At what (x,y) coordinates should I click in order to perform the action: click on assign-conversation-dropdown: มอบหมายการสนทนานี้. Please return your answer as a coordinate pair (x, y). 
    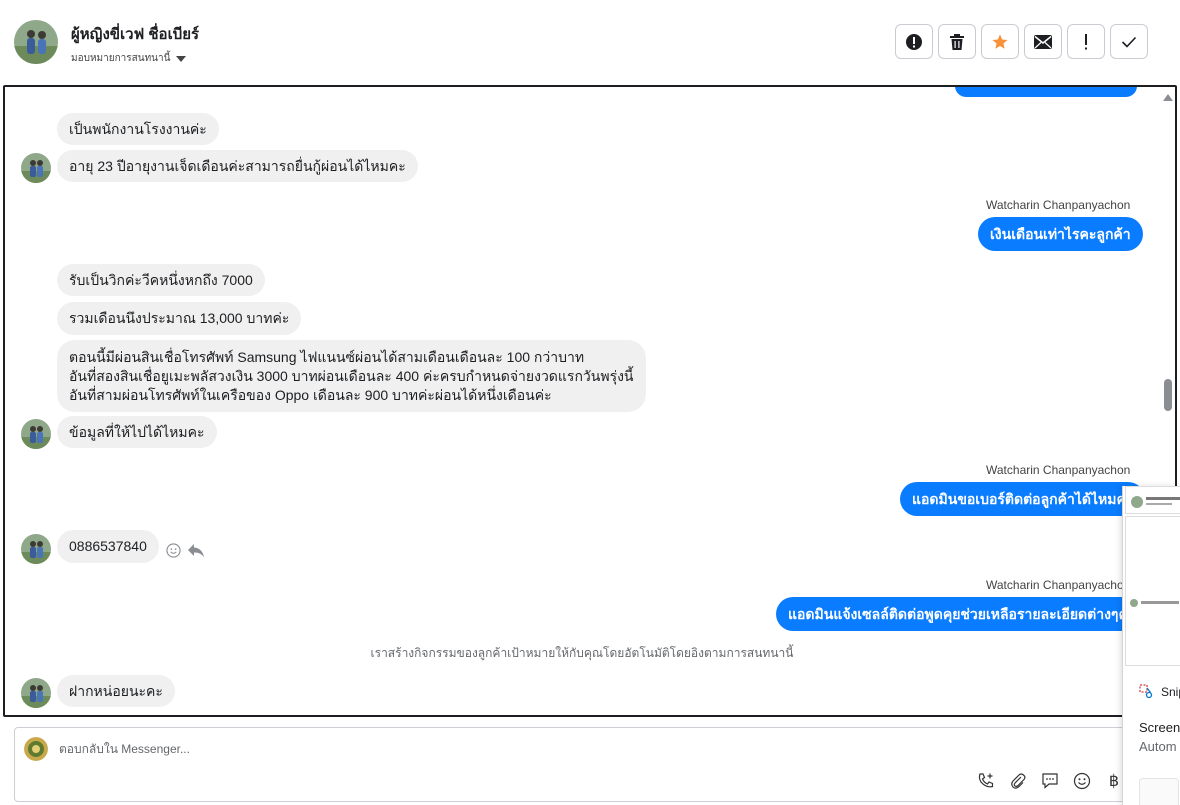
    Looking at the image, I should click on (129, 58).